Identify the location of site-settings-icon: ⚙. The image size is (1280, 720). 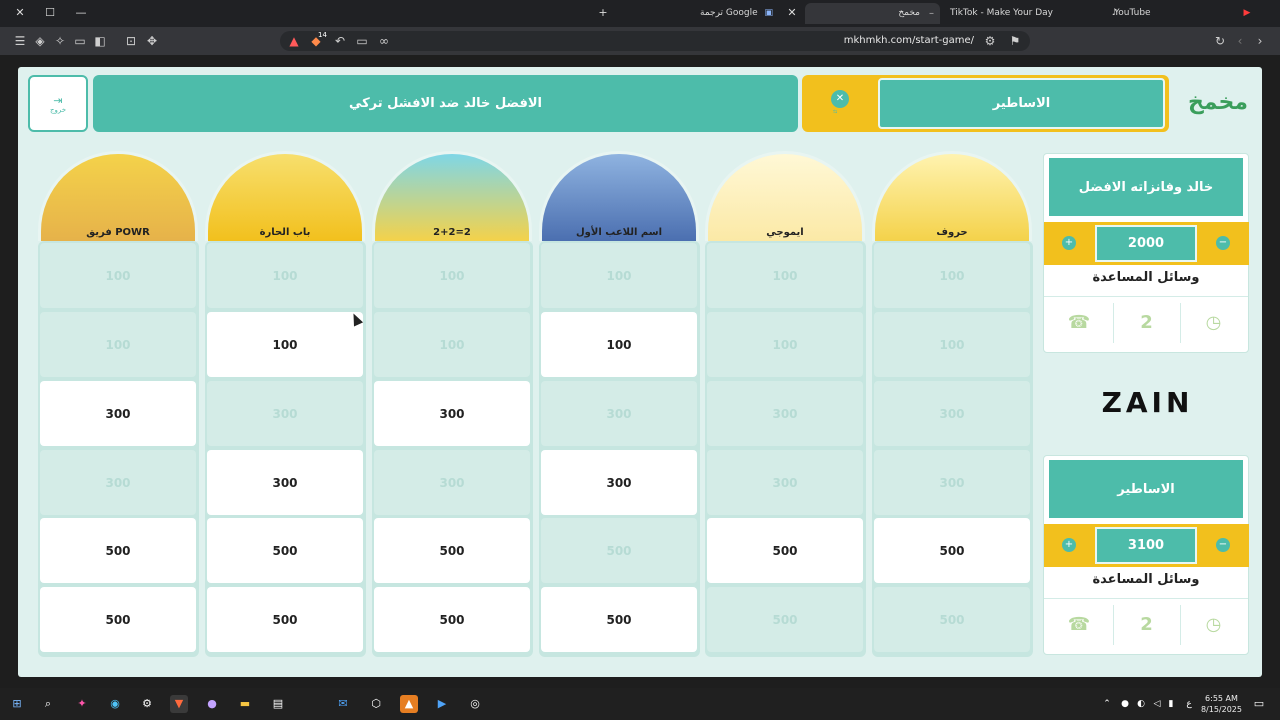
(990, 41).